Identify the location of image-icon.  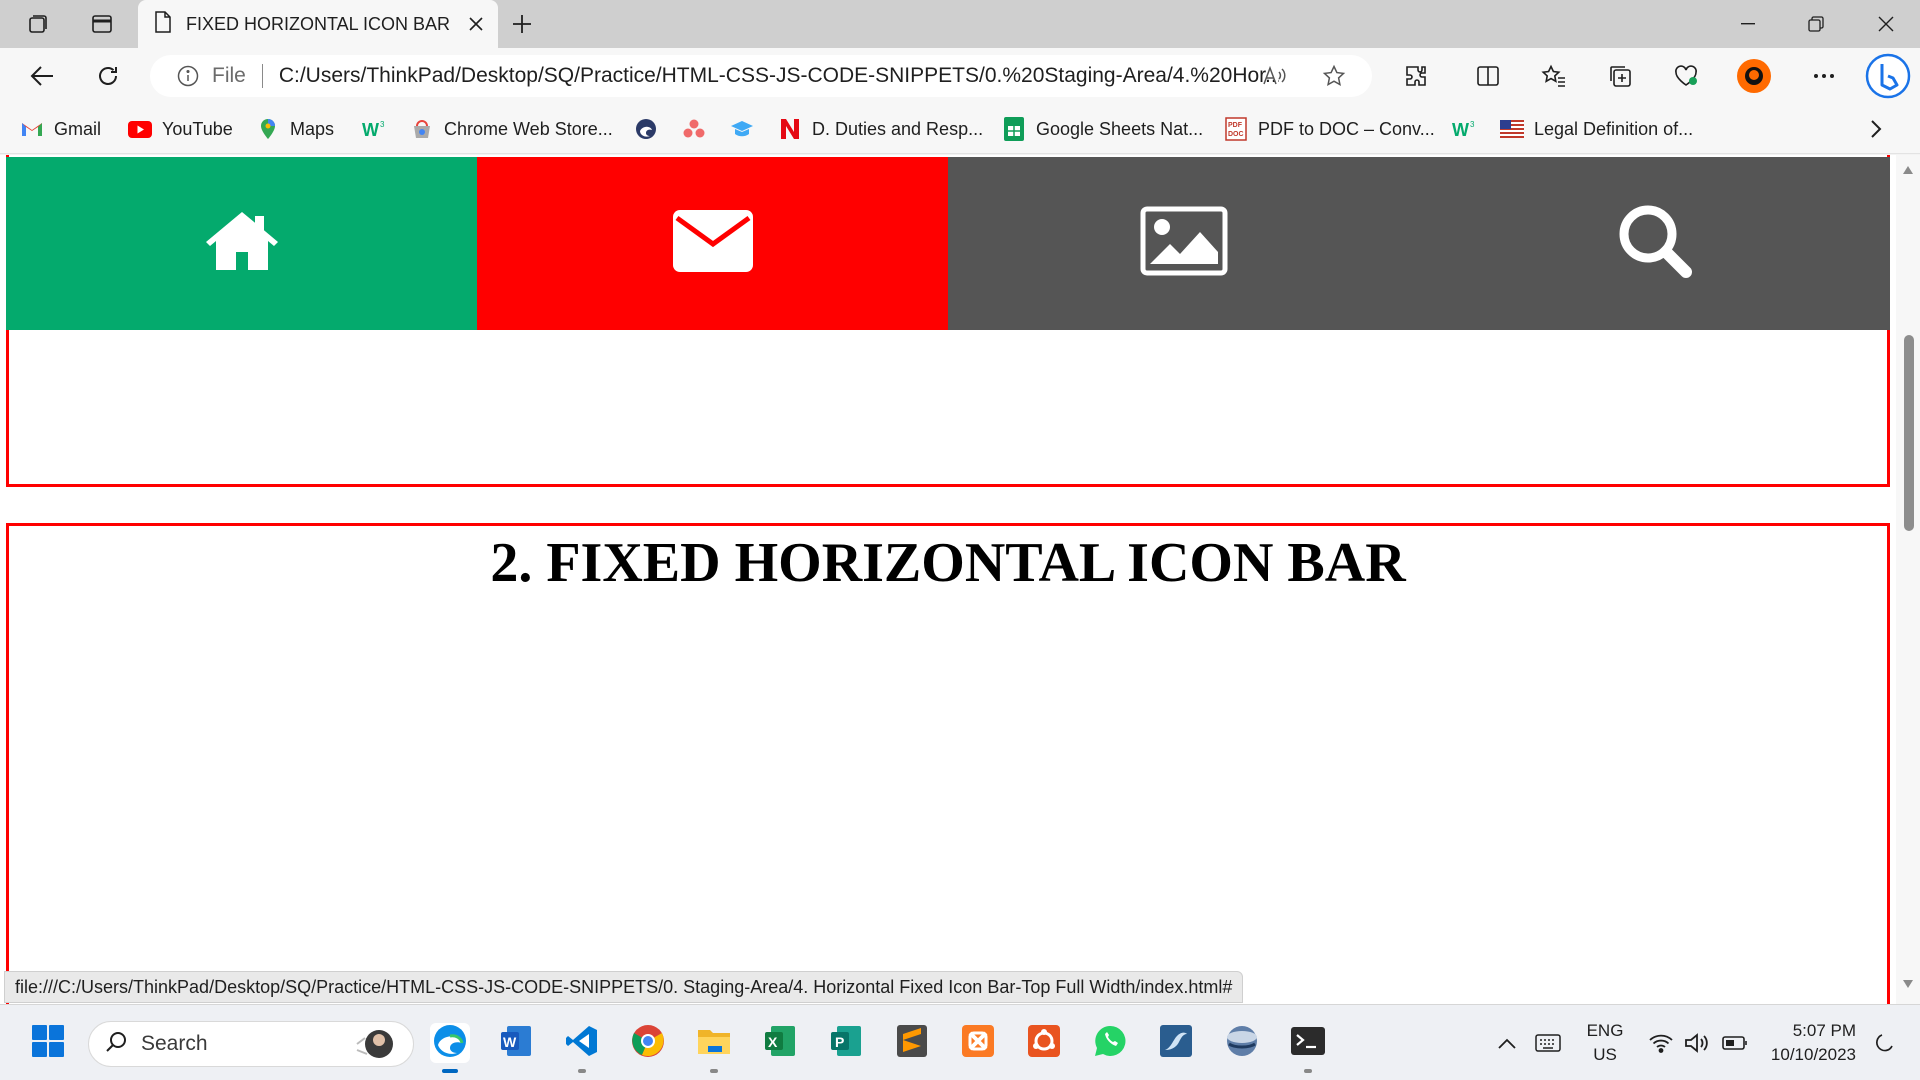
(1184, 243).